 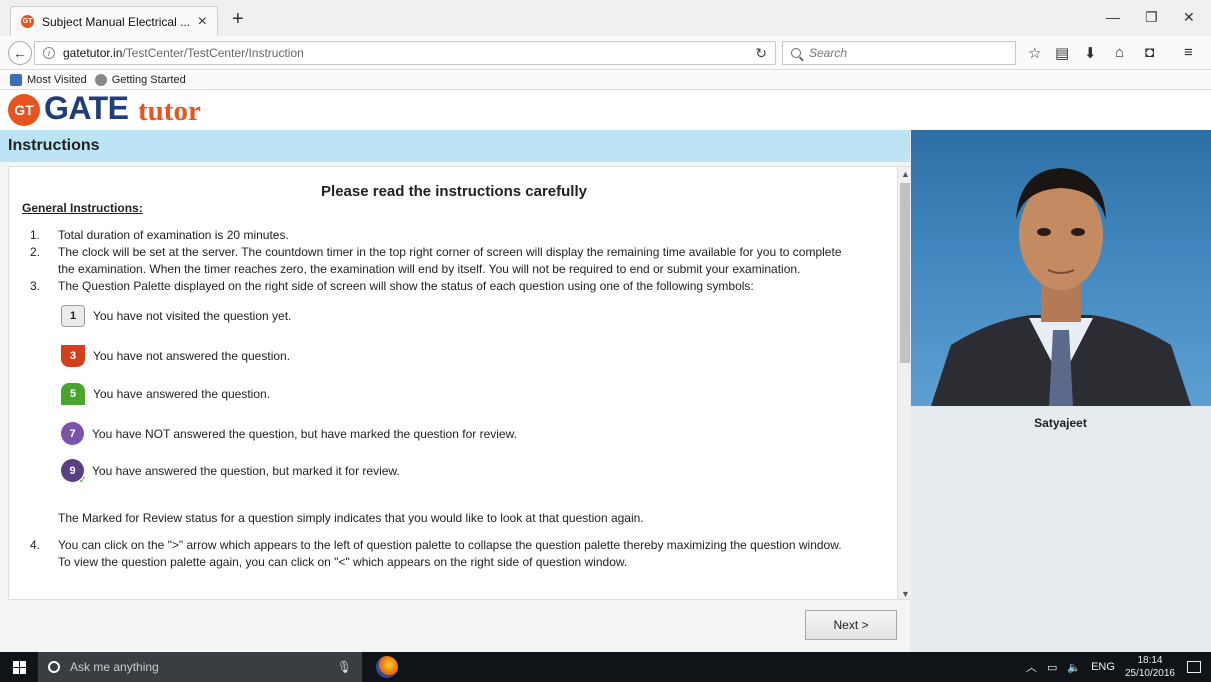 What do you see at coordinates (455, 146) in the screenshot?
I see `page-title: Instructions` at bounding box center [455, 146].